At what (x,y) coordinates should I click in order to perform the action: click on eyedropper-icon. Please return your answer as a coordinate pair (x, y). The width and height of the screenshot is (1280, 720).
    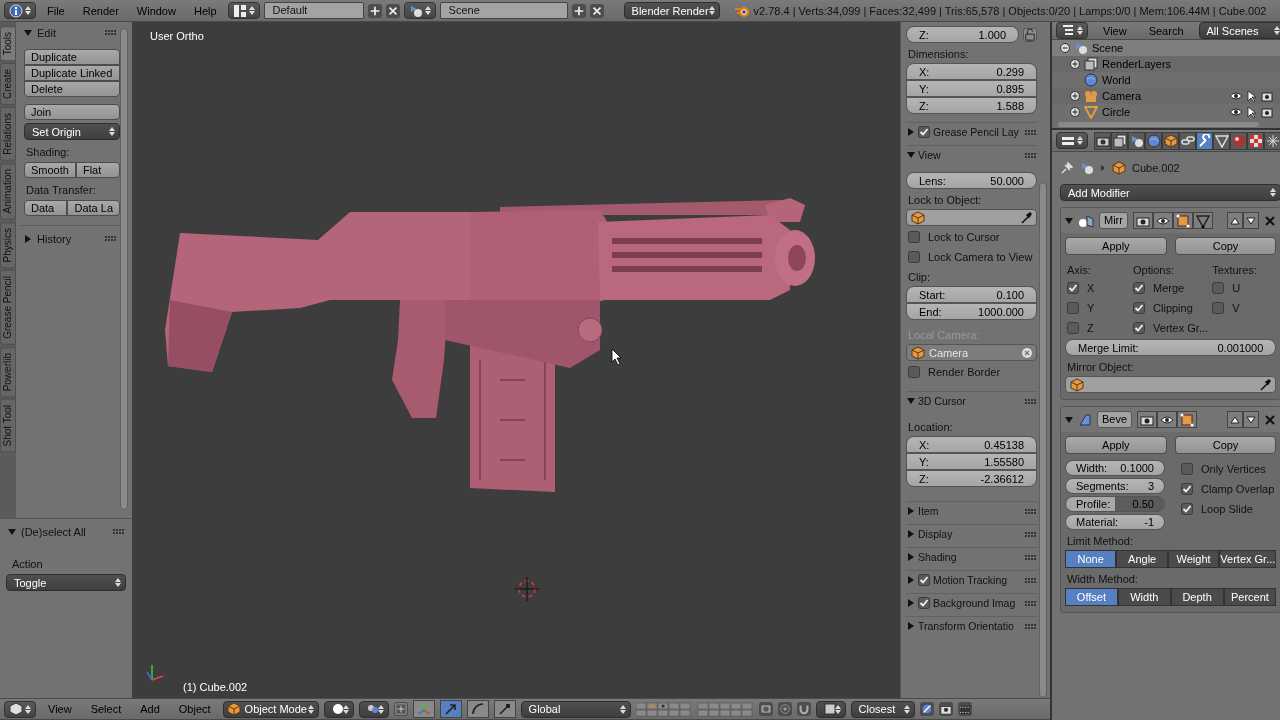
    Looking at the image, I should click on (1026, 217).